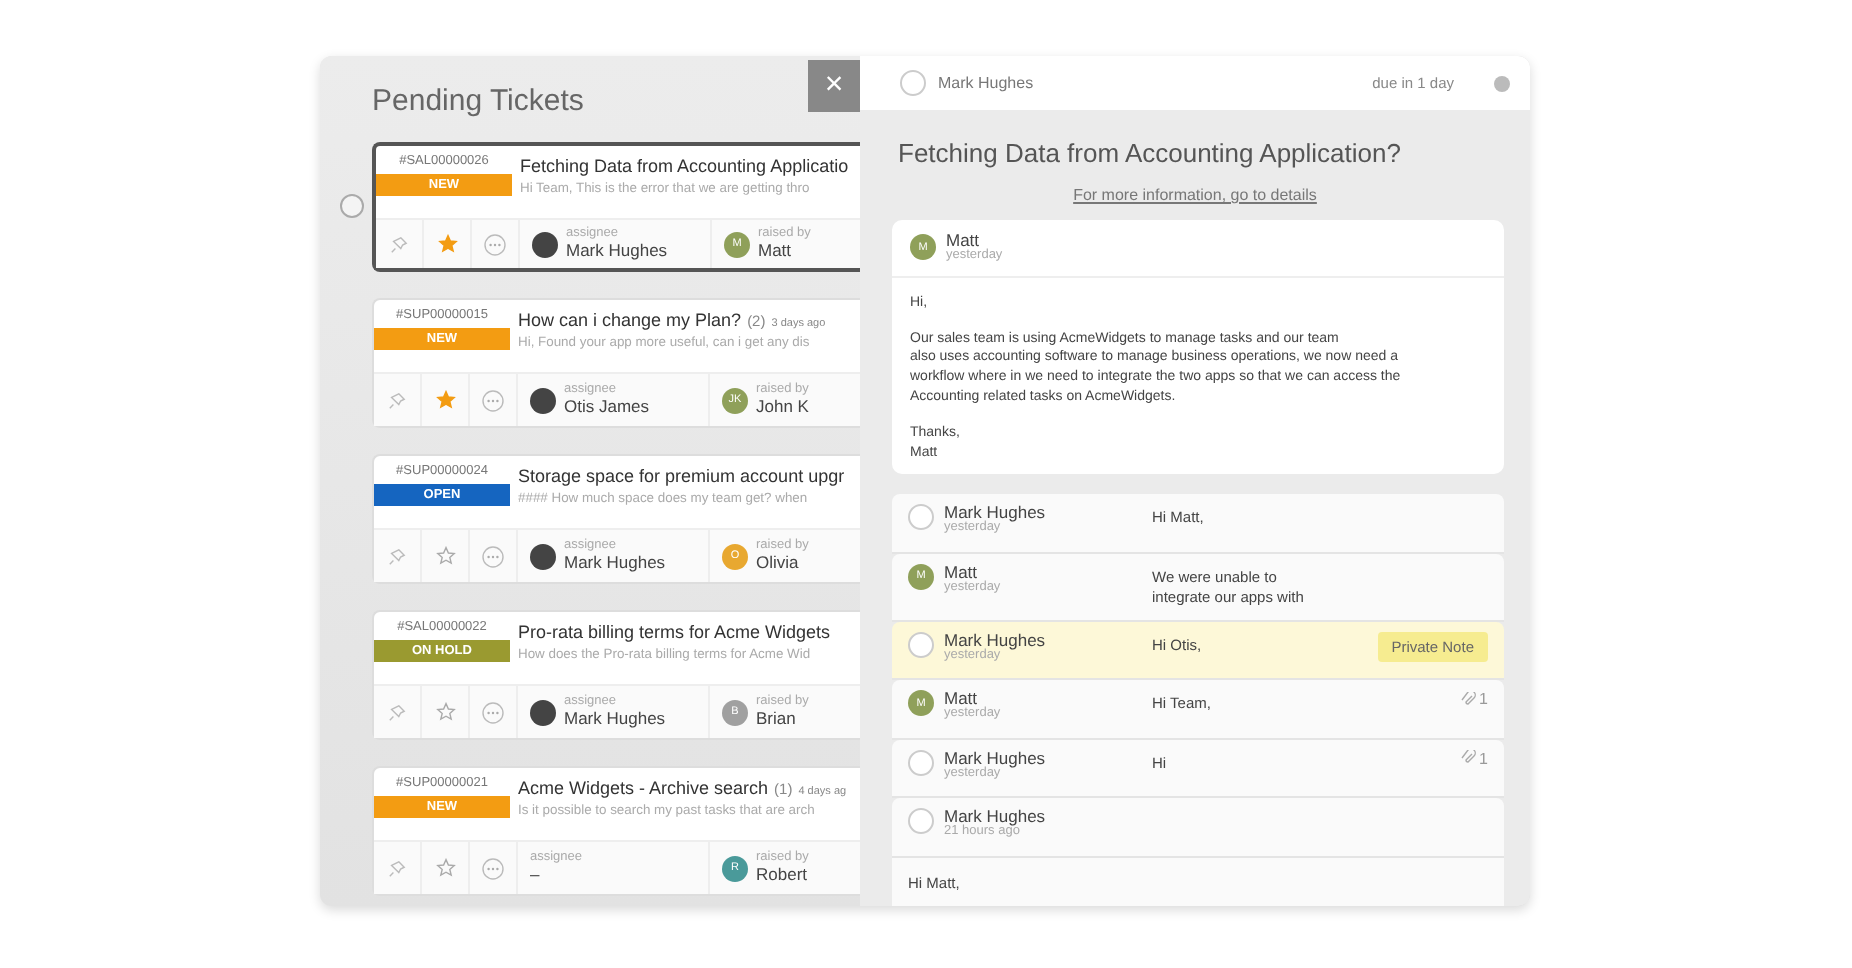 Image resolution: width=1852 pixels, height=968 pixels. What do you see at coordinates (478, 101) in the screenshot?
I see `panel-title: Pending Tickets` at bounding box center [478, 101].